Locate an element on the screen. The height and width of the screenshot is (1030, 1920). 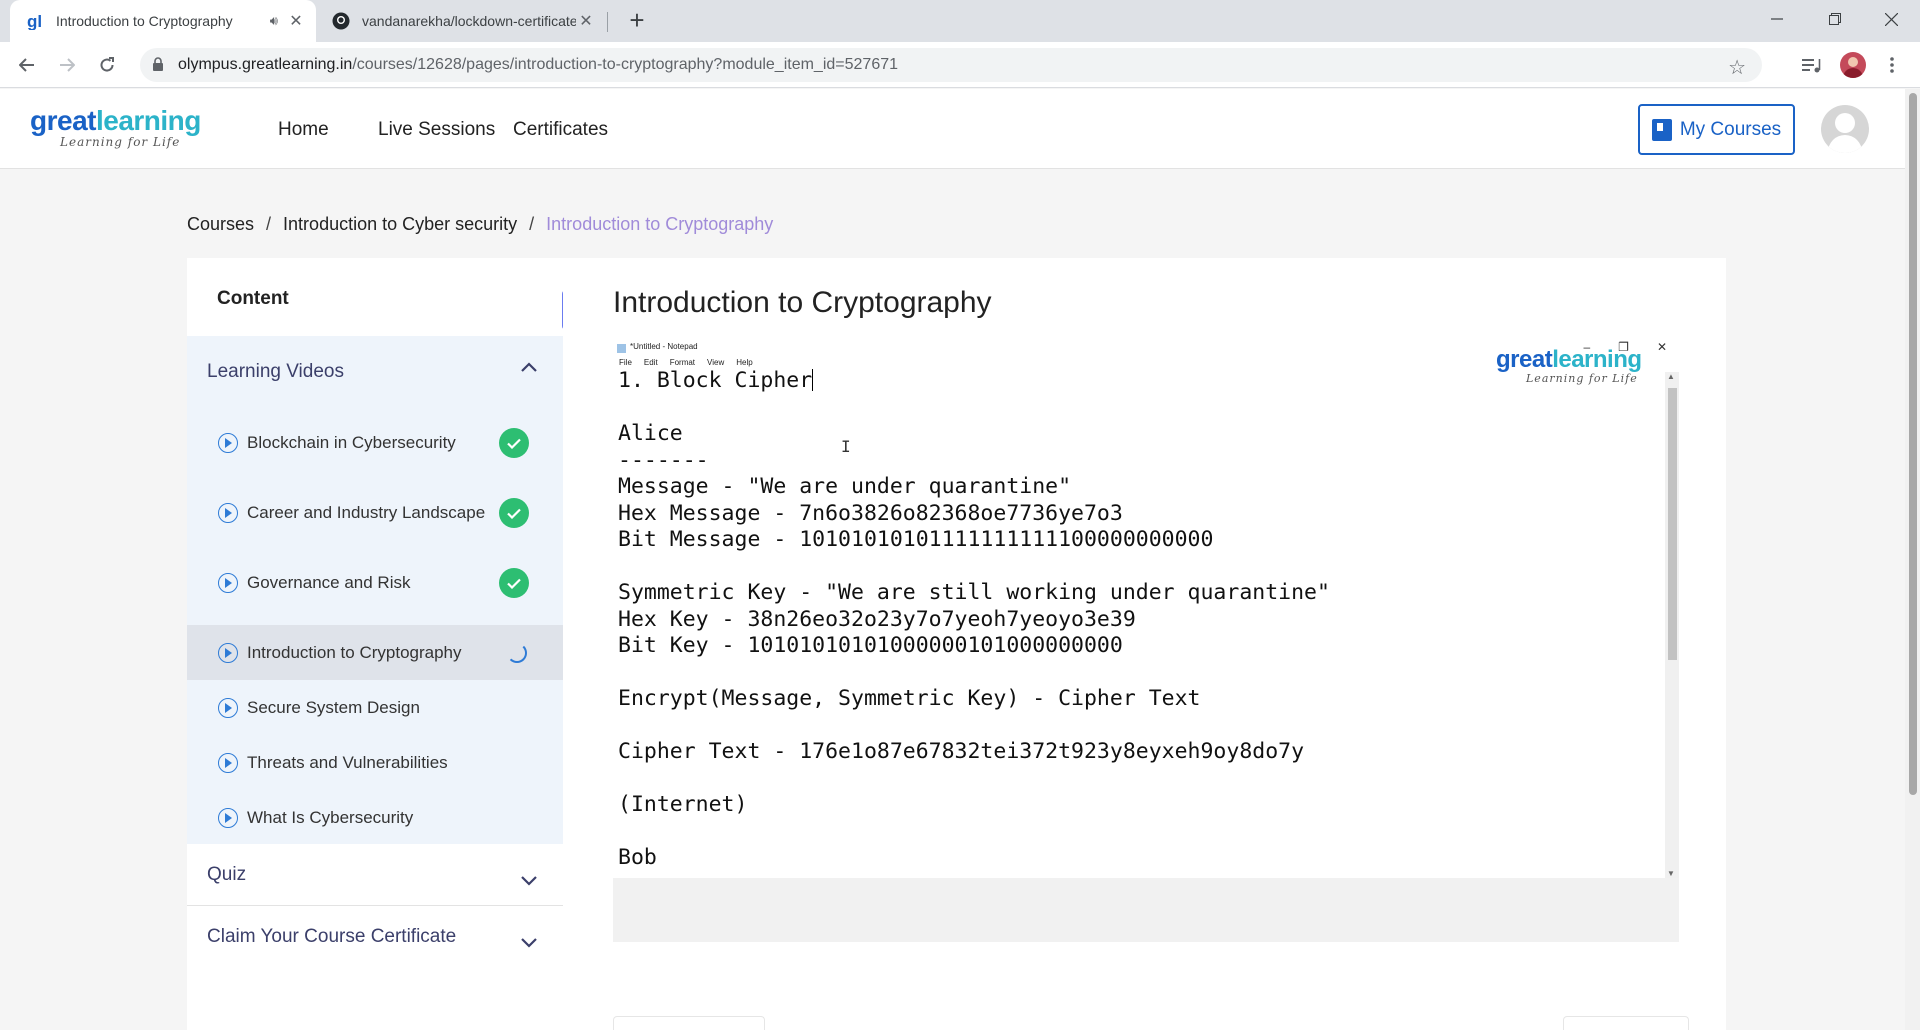
loading-spinner-icon is located at coordinates (517, 652).